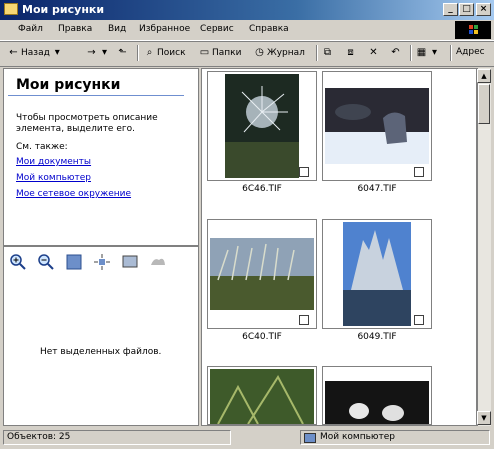 Image resolution: width=494 pixels, height=449 pixels. I want to click on file-name: 6049.TIF, so click(377, 337).